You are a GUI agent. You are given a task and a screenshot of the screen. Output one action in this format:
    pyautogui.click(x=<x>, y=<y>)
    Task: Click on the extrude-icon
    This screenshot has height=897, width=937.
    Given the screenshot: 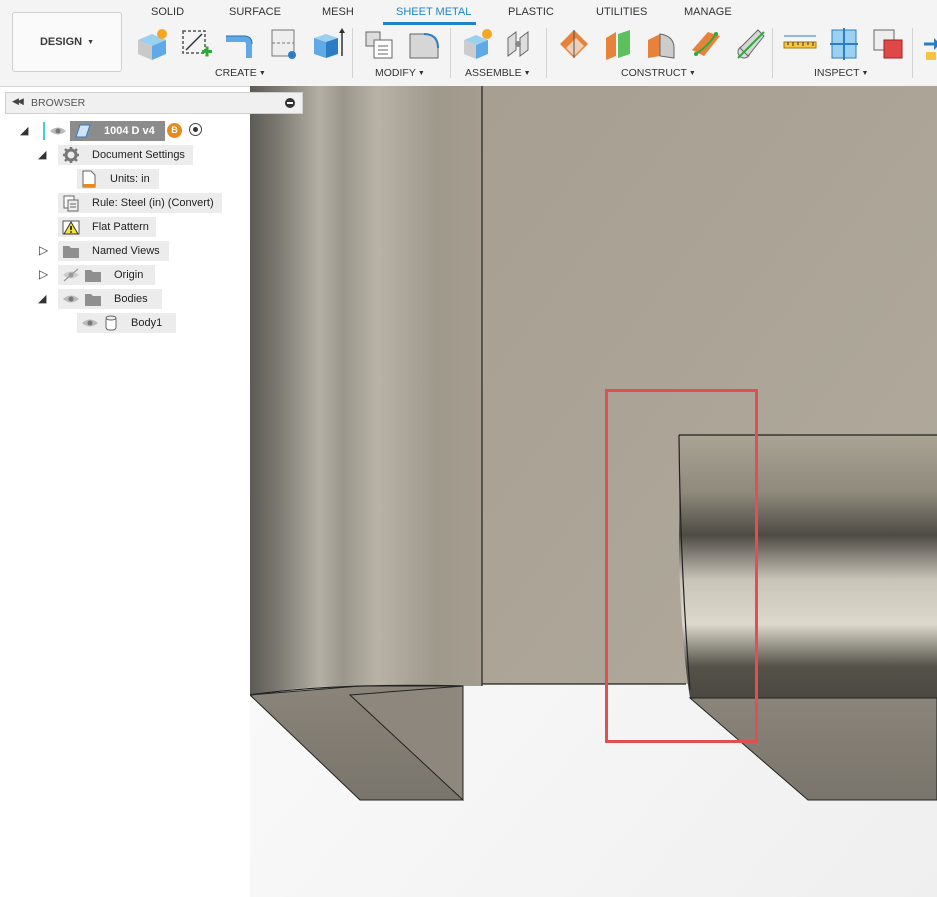 What is the action you would take?
    pyautogui.click(x=328, y=44)
    